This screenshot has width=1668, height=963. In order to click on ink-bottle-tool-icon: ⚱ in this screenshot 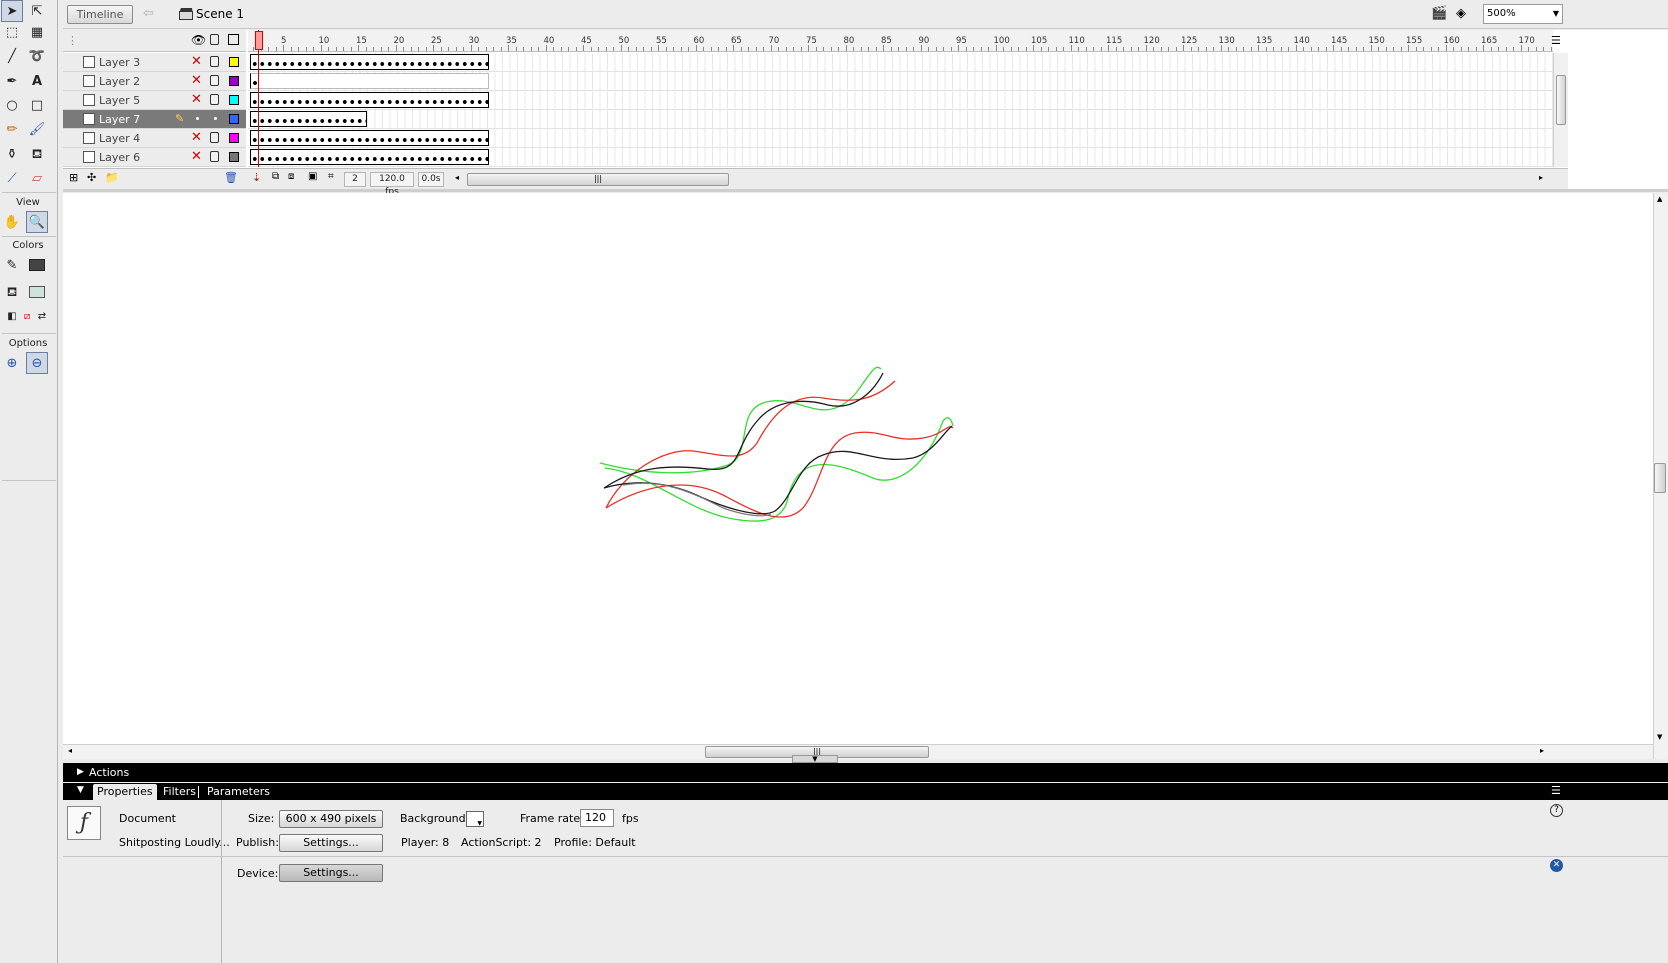, I will do `click(12, 154)`.